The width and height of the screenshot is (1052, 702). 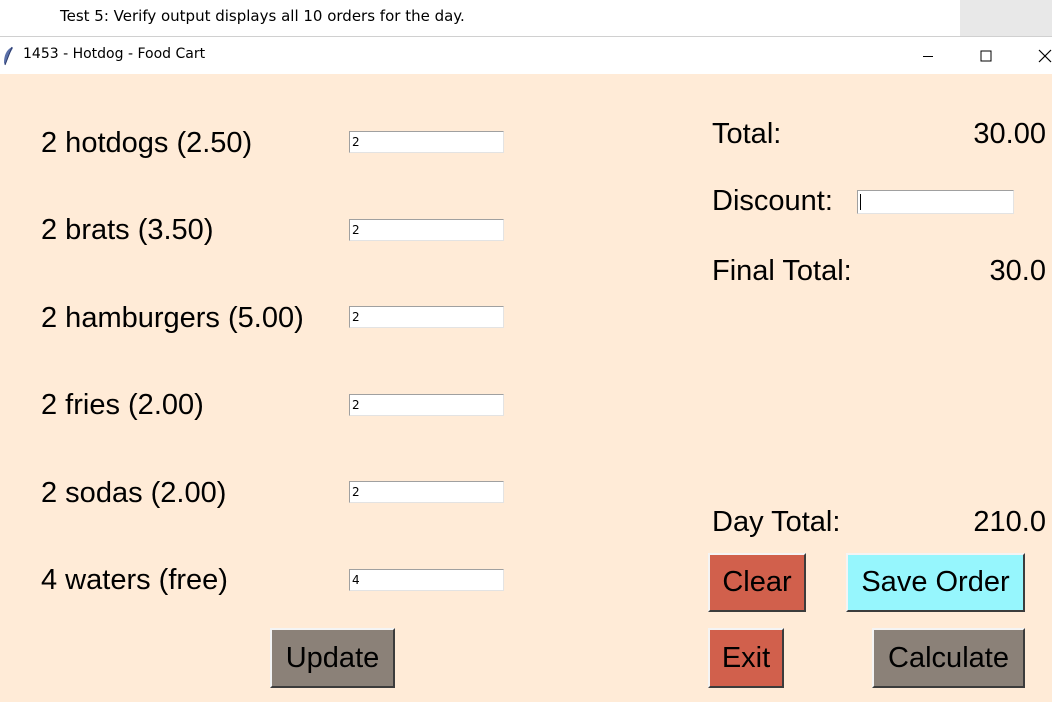 I want to click on calculate-button: Calculate, so click(x=948, y=658).